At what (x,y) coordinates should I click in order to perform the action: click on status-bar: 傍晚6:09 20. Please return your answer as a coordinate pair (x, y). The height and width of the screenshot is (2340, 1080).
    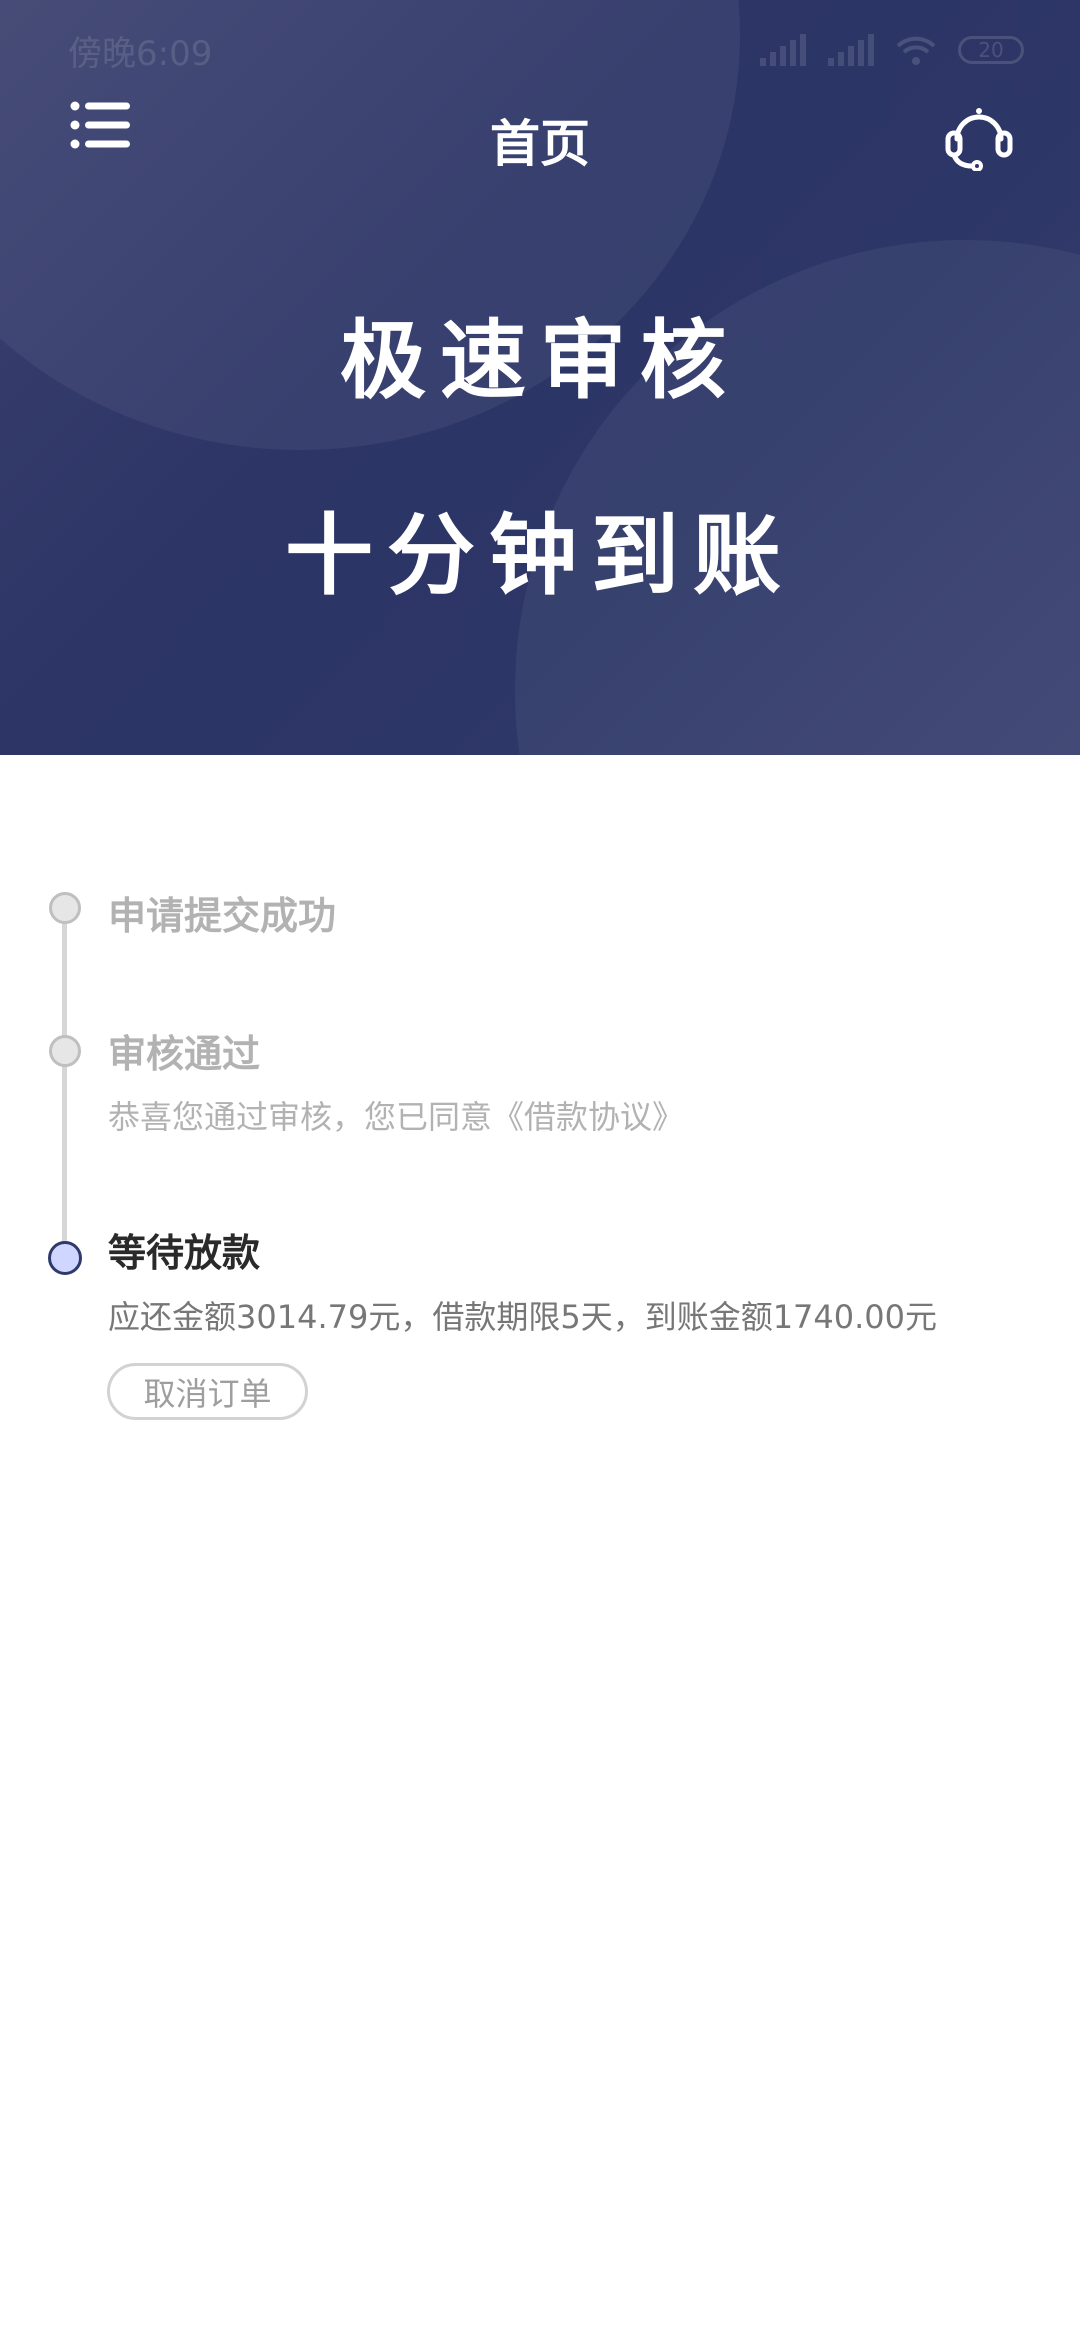
    Looking at the image, I should click on (540, 50).